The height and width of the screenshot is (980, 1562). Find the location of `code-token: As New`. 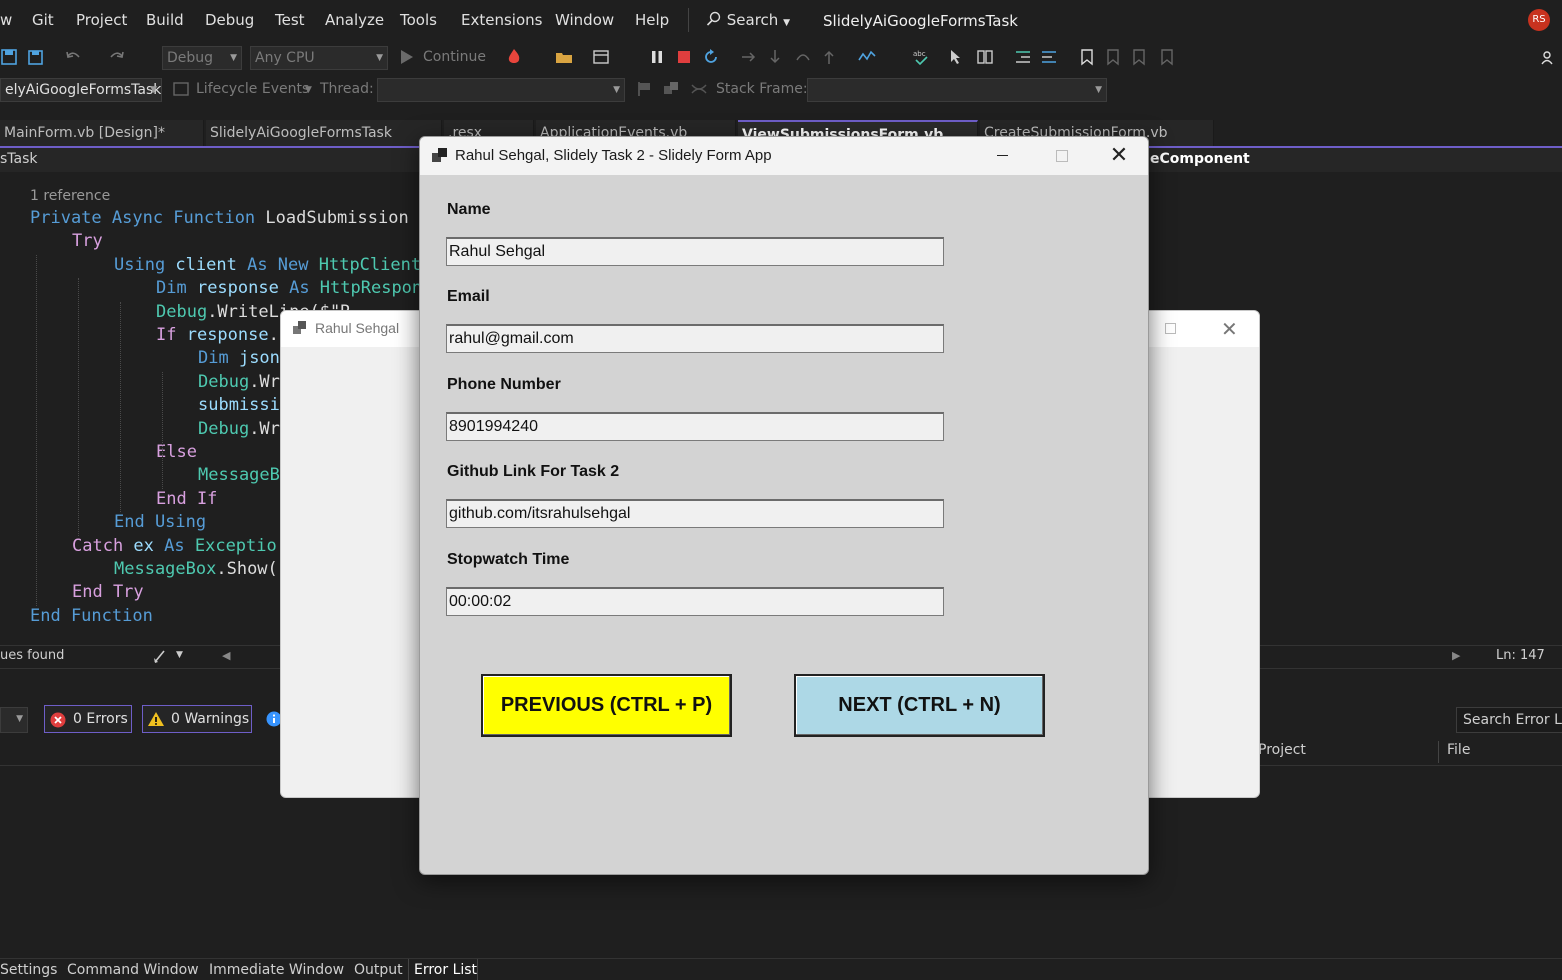

code-token: As New is located at coordinates (283, 264).